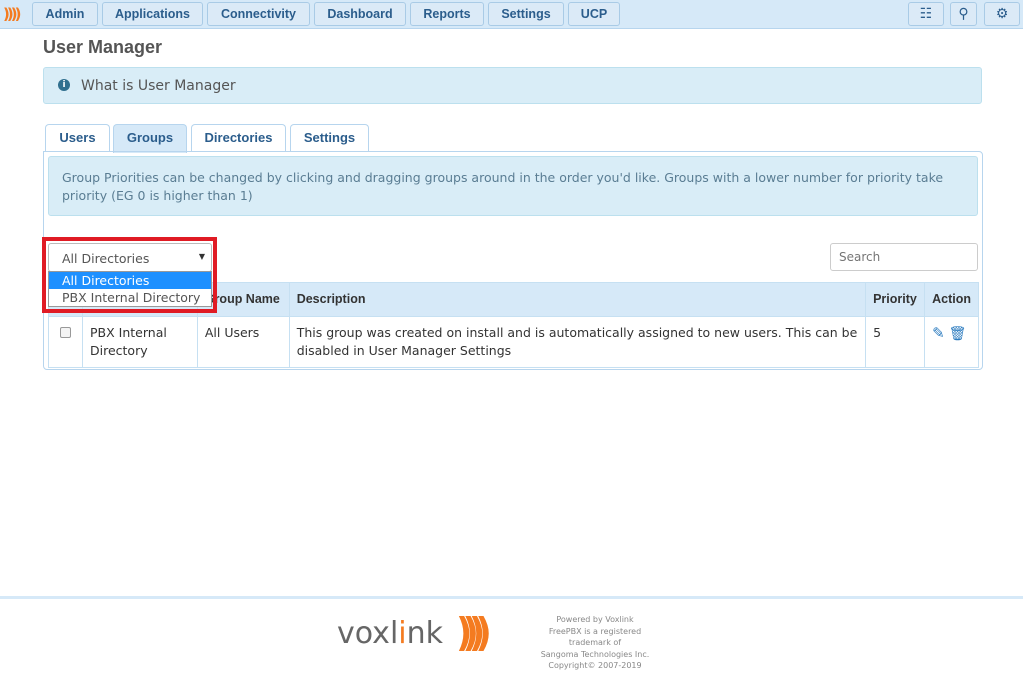 The width and height of the screenshot is (1023, 673). What do you see at coordinates (577, 299) in the screenshot?
I see `description-header: Description` at bounding box center [577, 299].